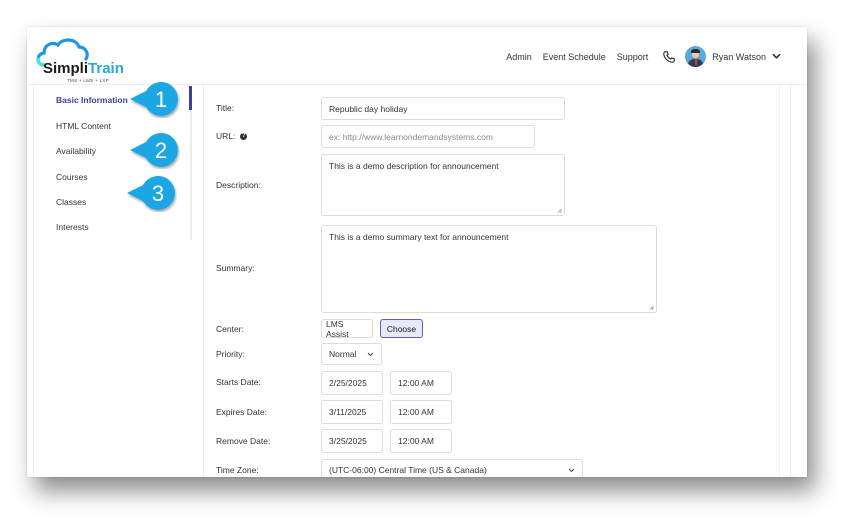 The width and height of the screenshot is (859, 529). What do you see at coordinates (238, 382) in the screenshot?
I see `starts-date-label: Starts Date:` at bounding box center [238, 382].